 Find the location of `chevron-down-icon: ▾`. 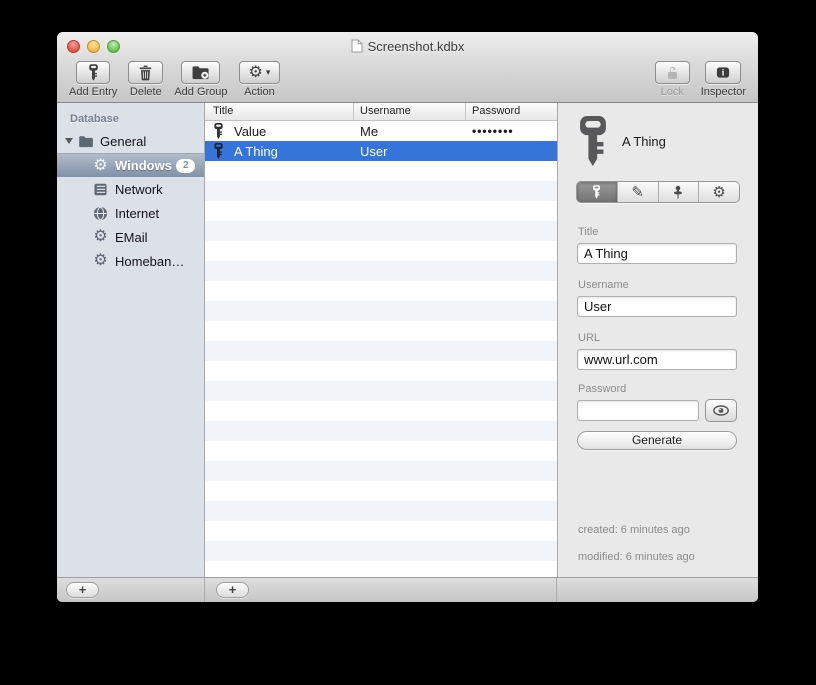

chevron-down-icon: ▾ is located at coordinates (268, 72).